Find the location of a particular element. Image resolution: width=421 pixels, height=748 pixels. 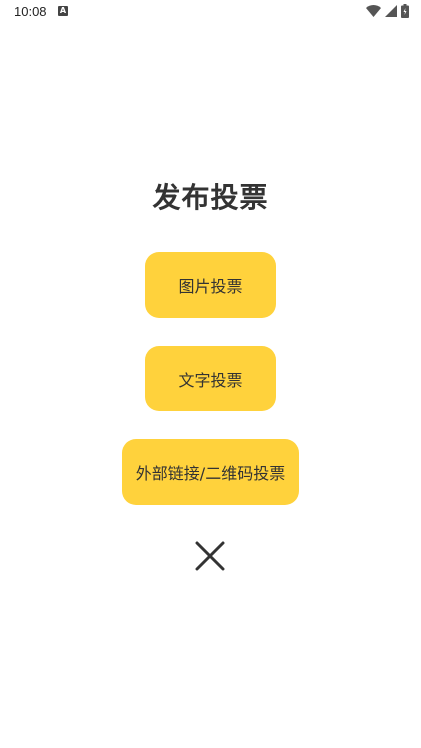

text-vote-button: 文字投票 is located at coordinates (210, 378).